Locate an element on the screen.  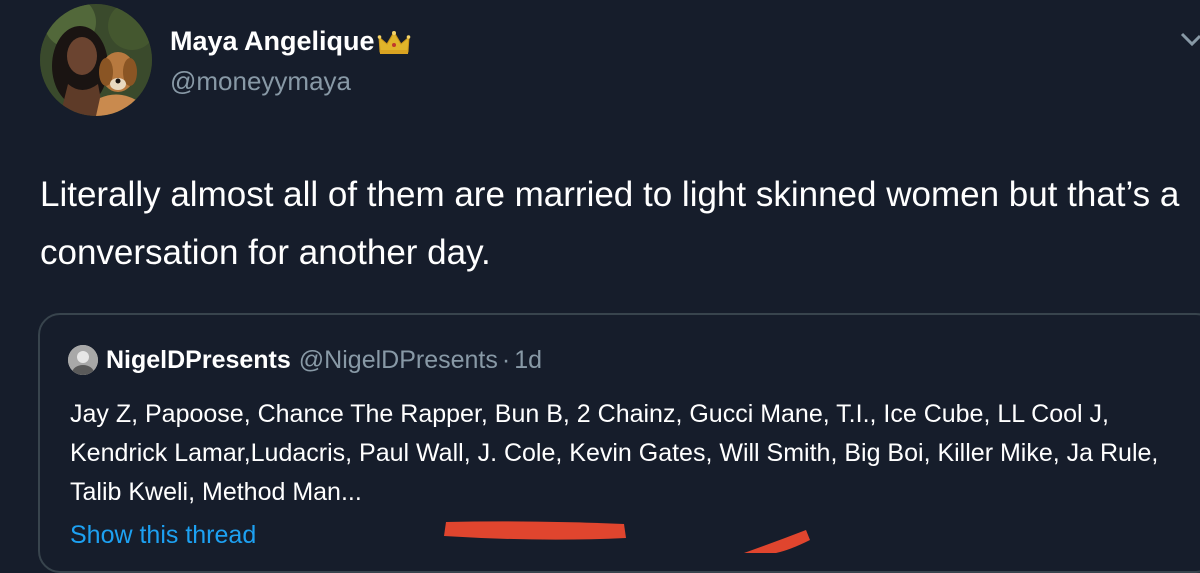
crown-icon is located at coordinates (394, 42).